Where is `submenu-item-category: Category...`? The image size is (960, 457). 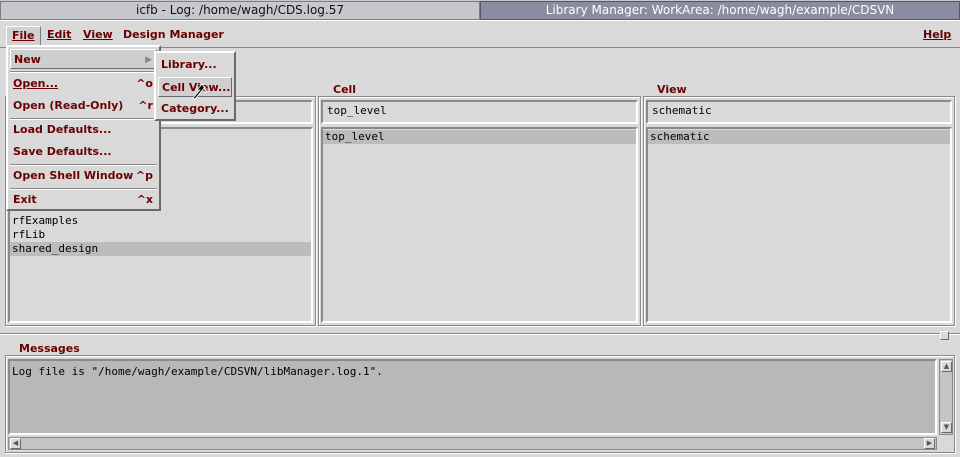
submenu-item-category: Category... is located at coordinates (195, 109).